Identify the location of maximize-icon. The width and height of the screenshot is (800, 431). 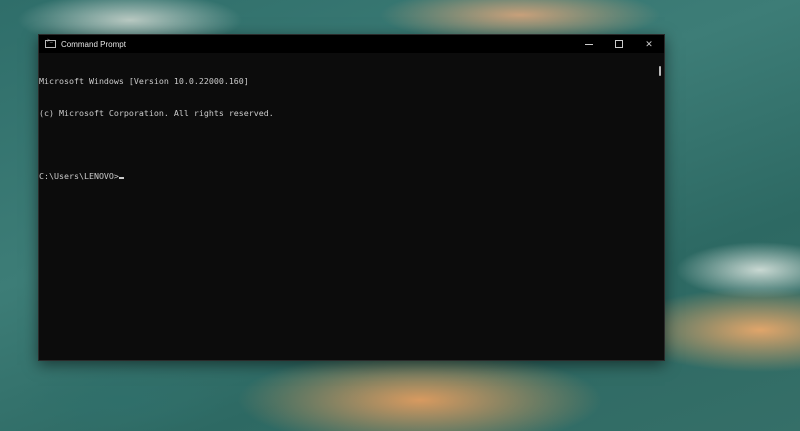
(619, 44).